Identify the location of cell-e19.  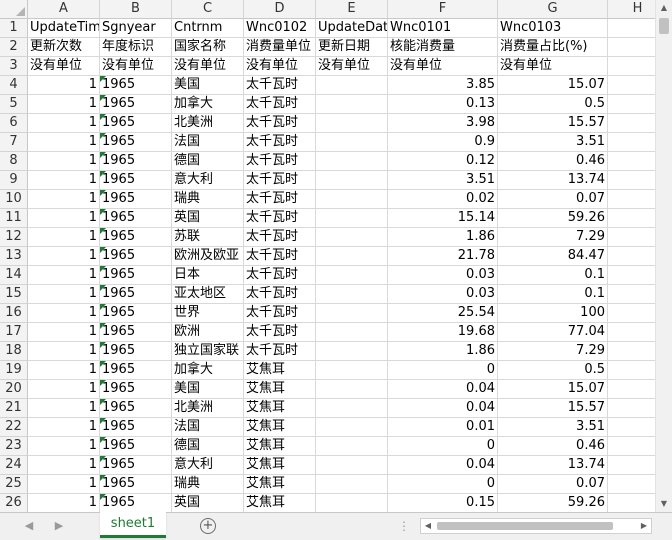
(352, 370).